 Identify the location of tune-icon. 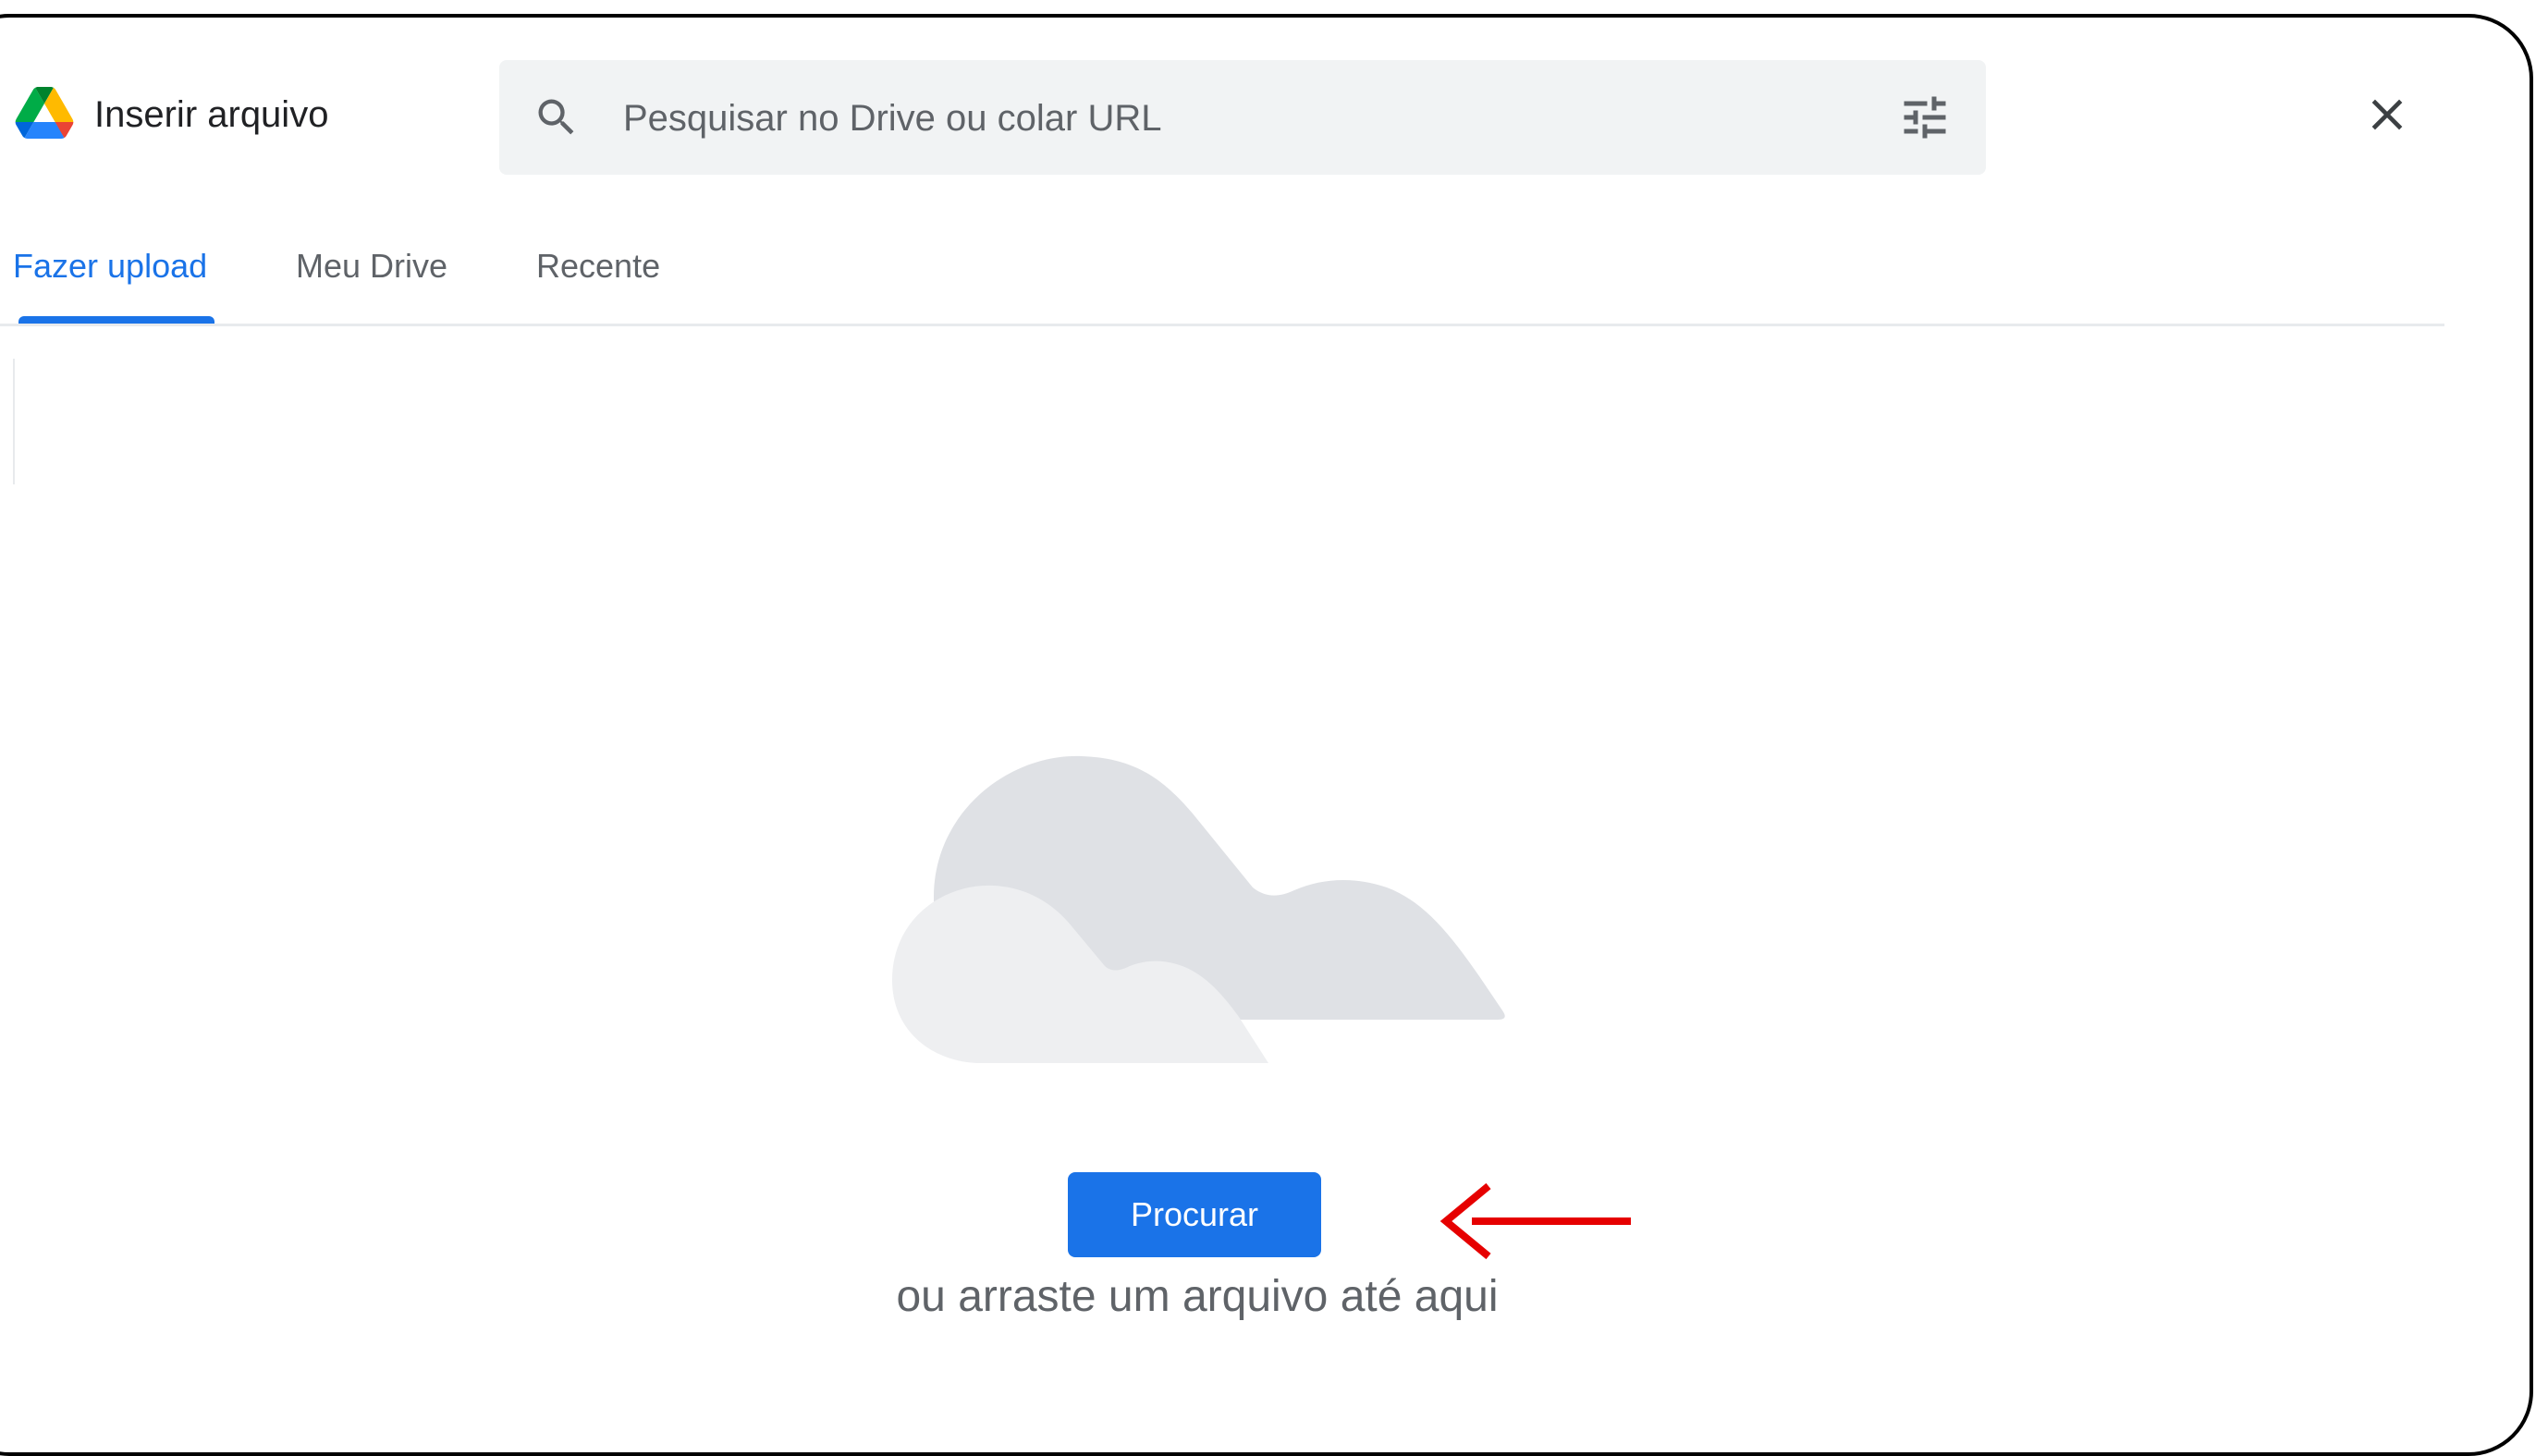
(1925, 117).